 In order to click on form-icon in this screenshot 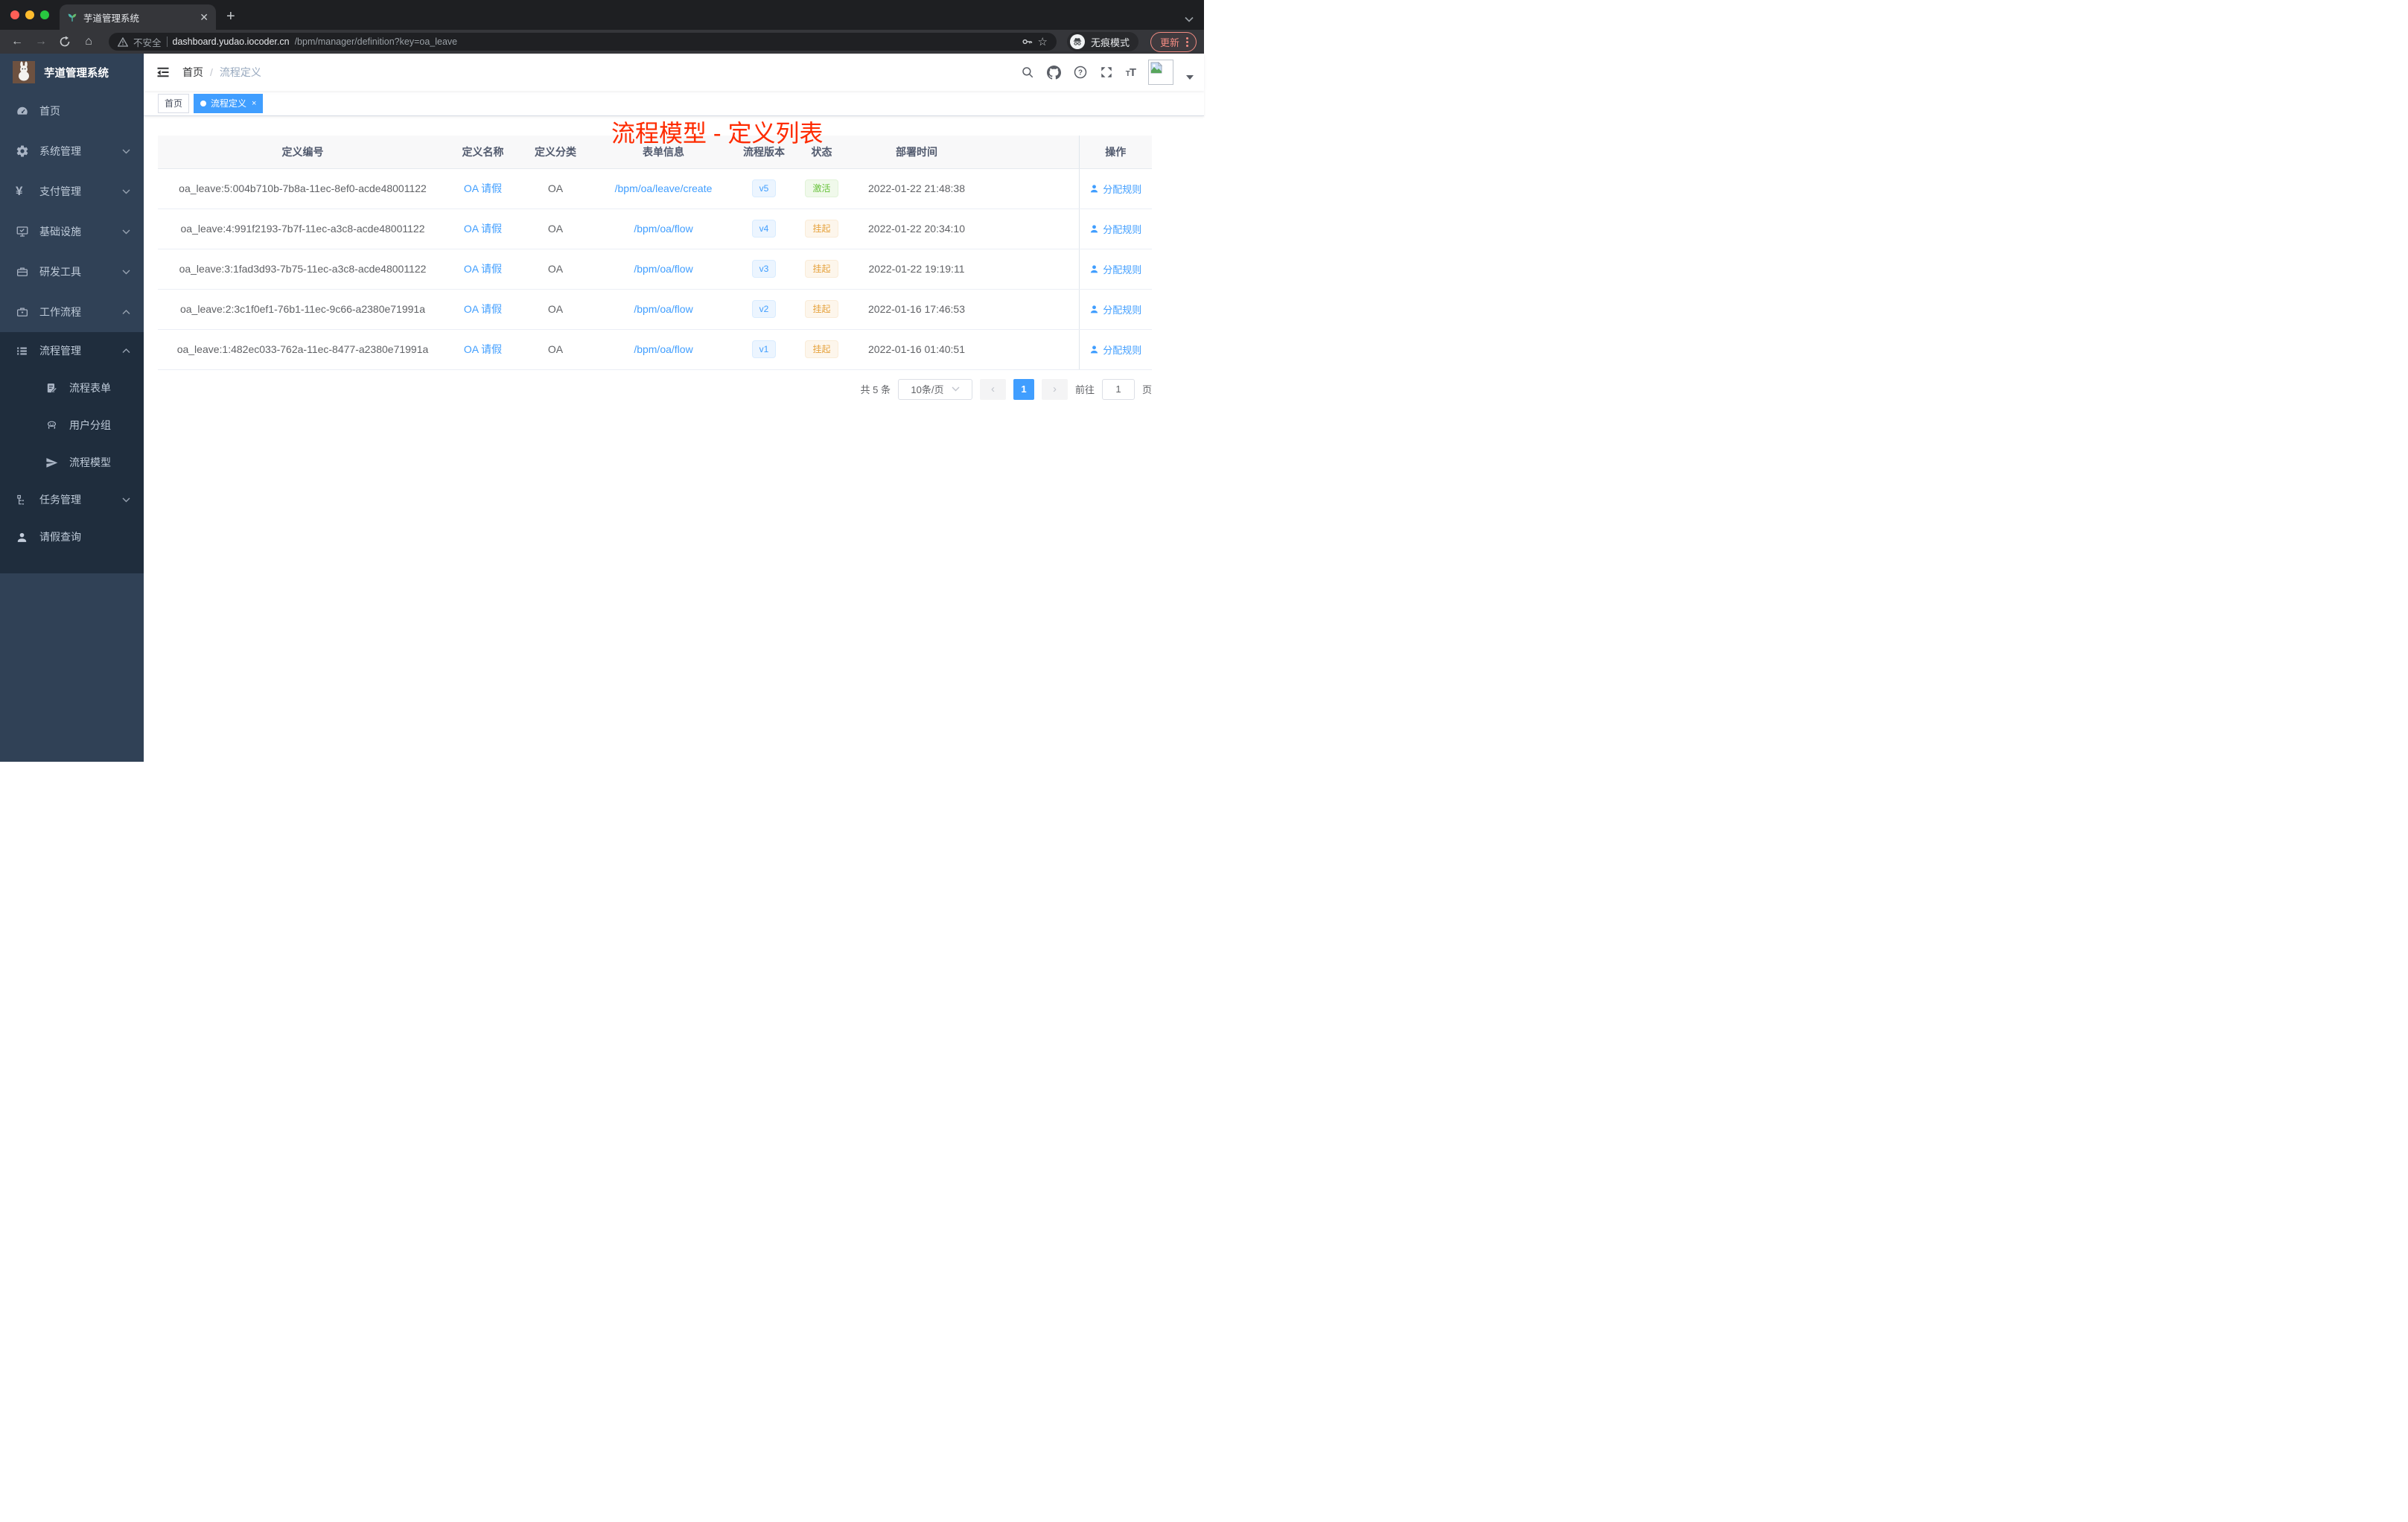, I will do `click(52, 388)`.